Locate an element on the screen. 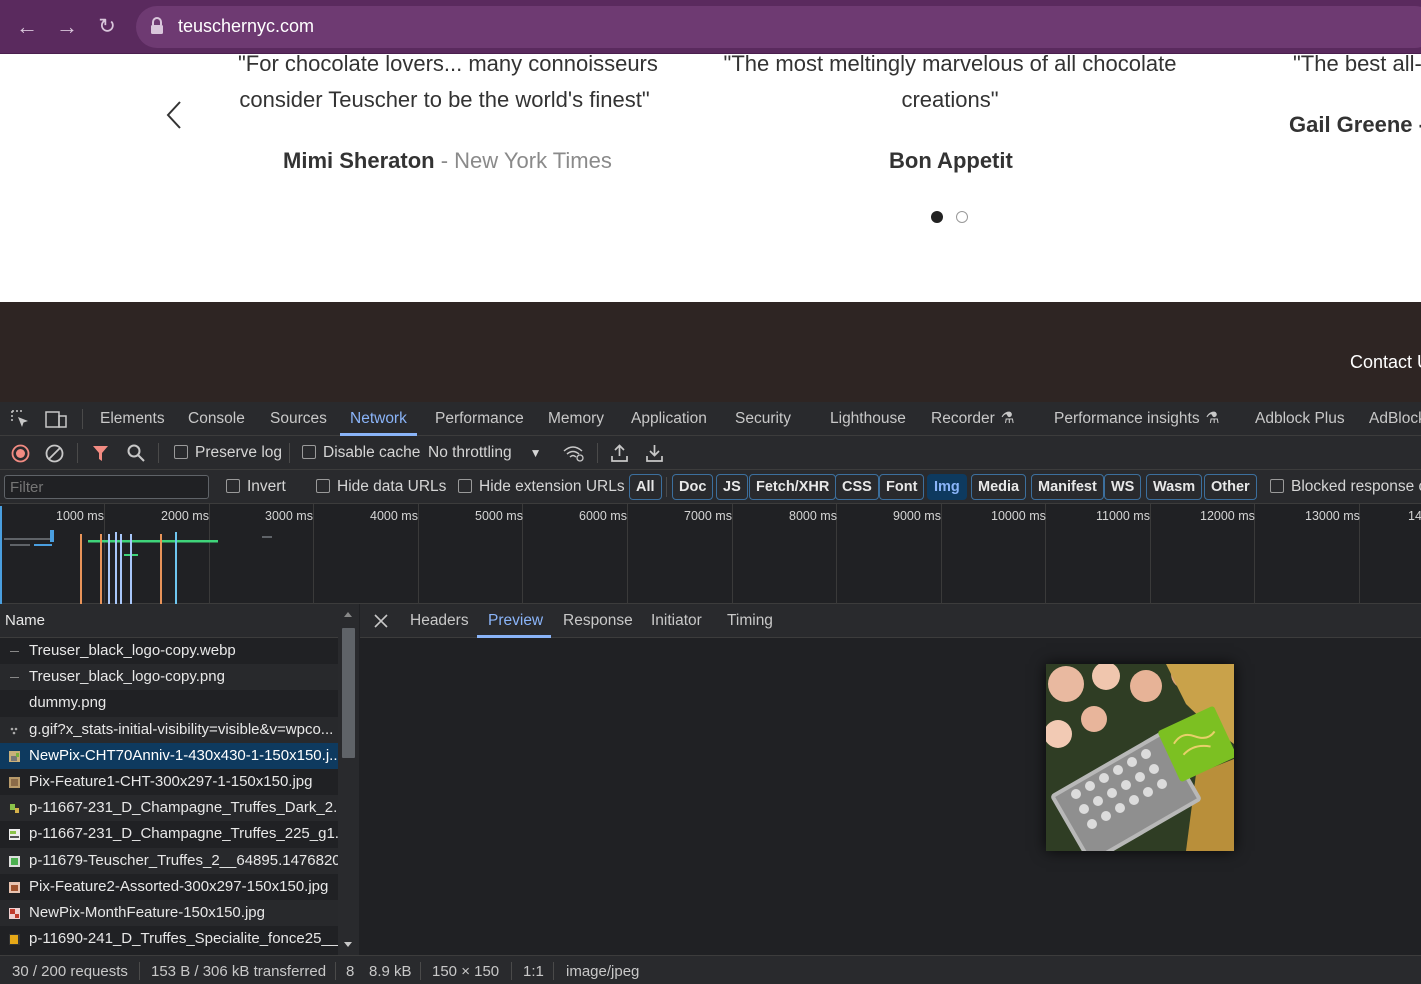 Image resolution: width=1421 pixels, height=984 pixels. timeline-tick: 8000 ms is located at coordinates (813, 516).